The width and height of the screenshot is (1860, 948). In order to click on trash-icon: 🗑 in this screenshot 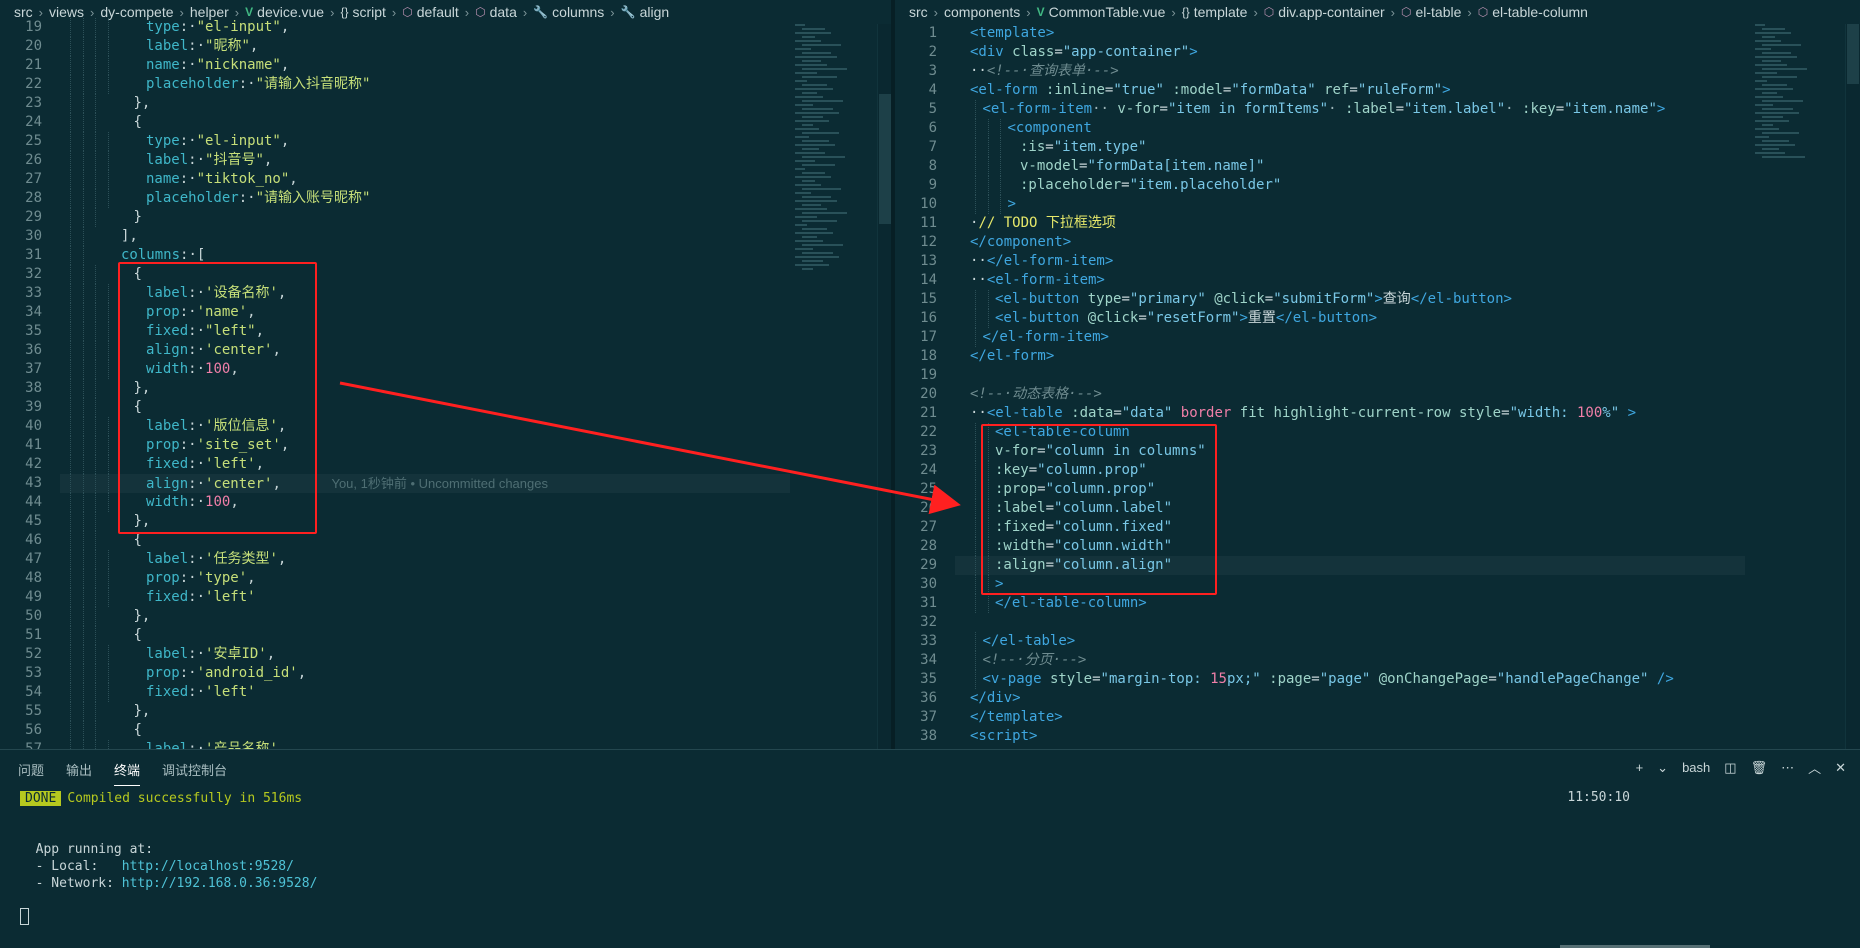, I will do `click(1759, 768)`.